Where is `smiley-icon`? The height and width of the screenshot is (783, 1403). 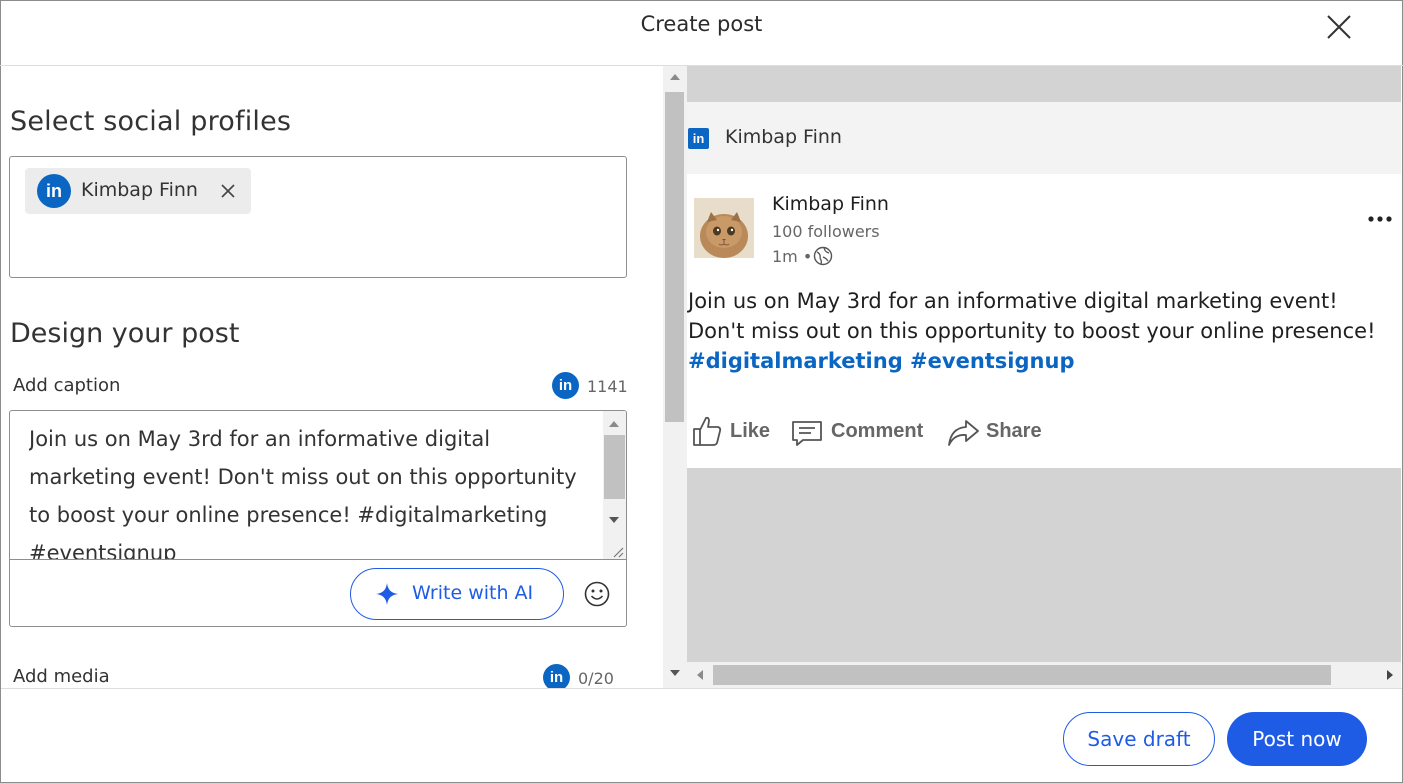
smiley-icon is located at coordinates (597, 594).